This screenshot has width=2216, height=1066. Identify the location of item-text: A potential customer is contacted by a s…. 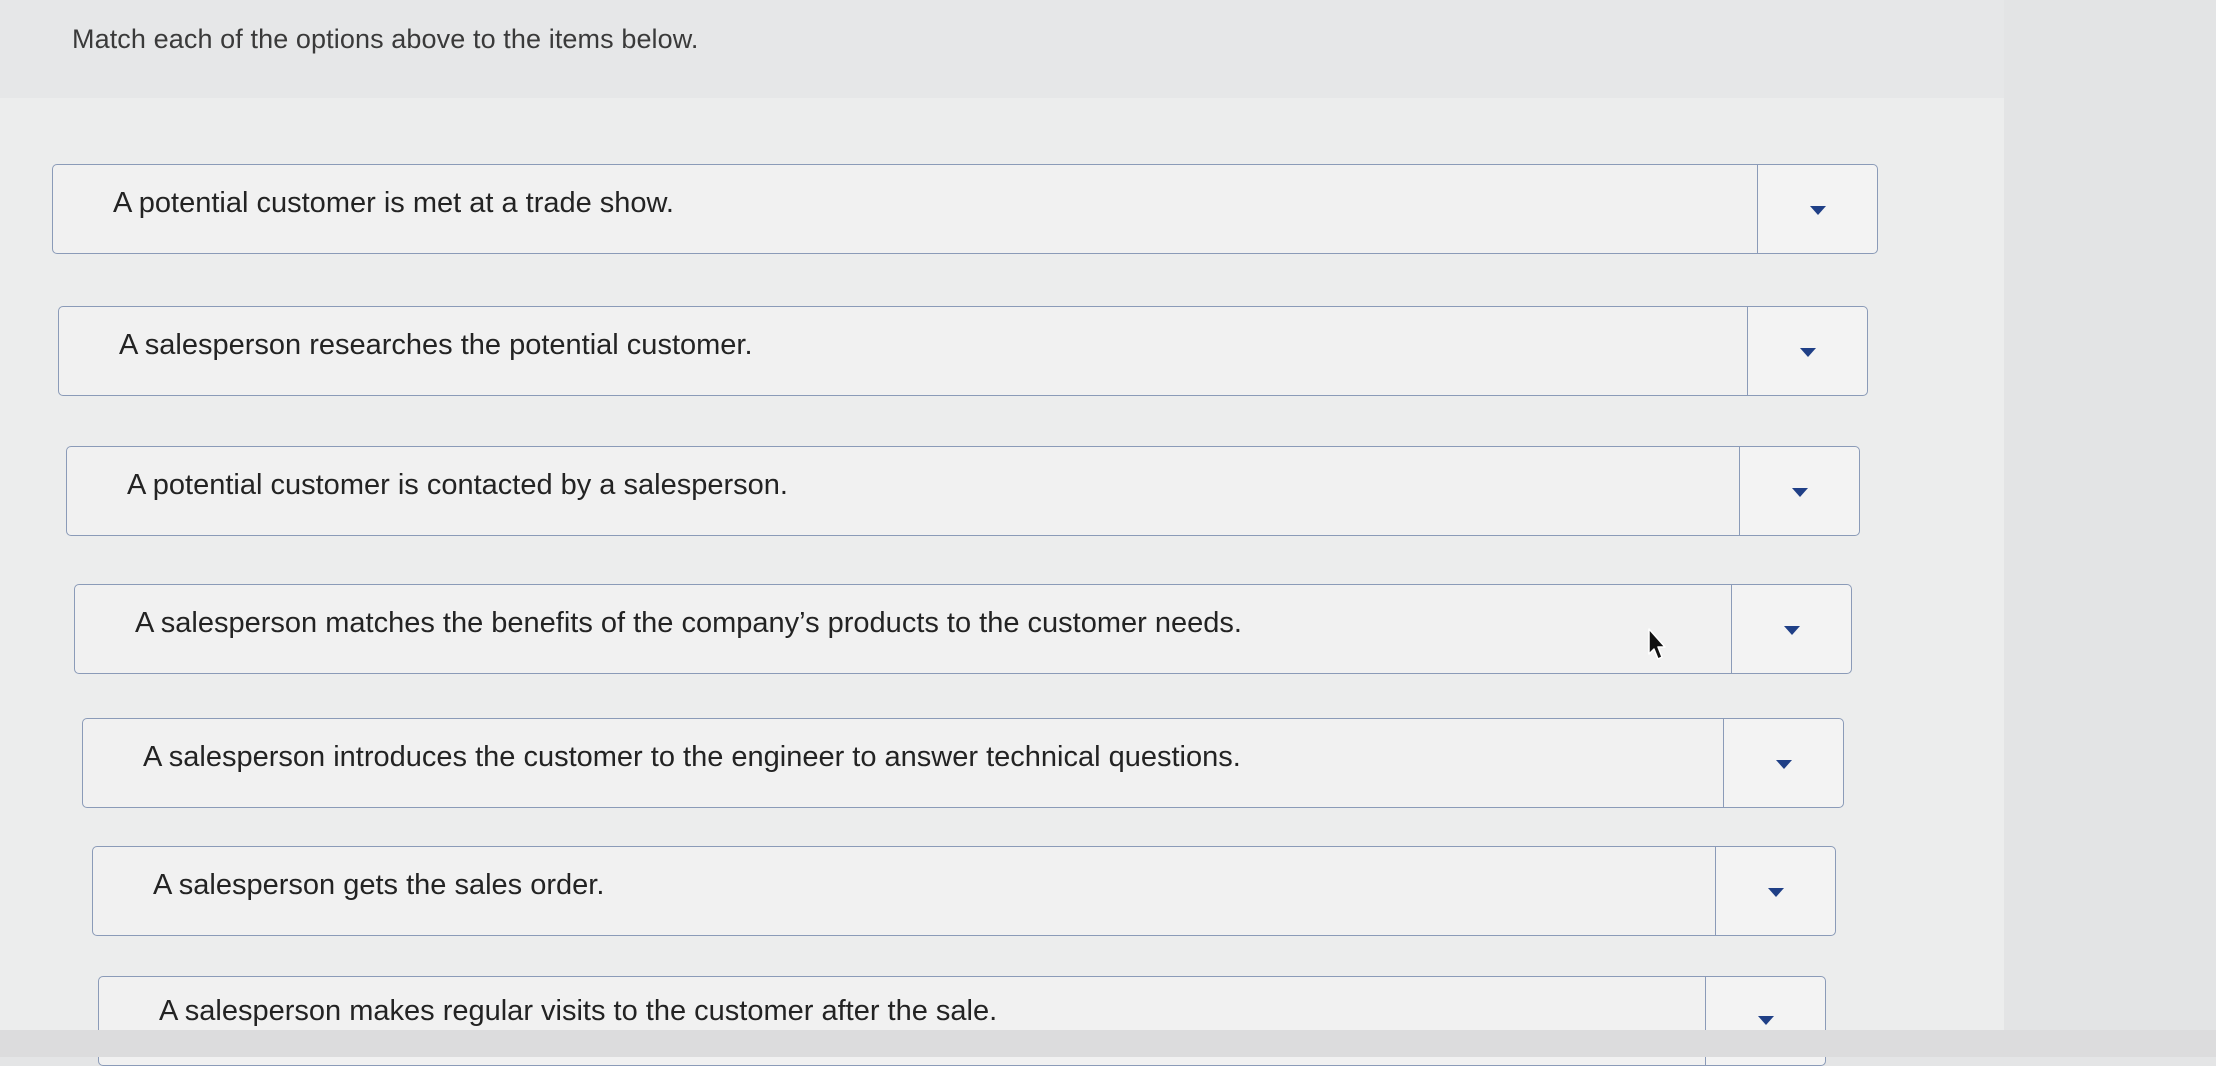
(457, 485).